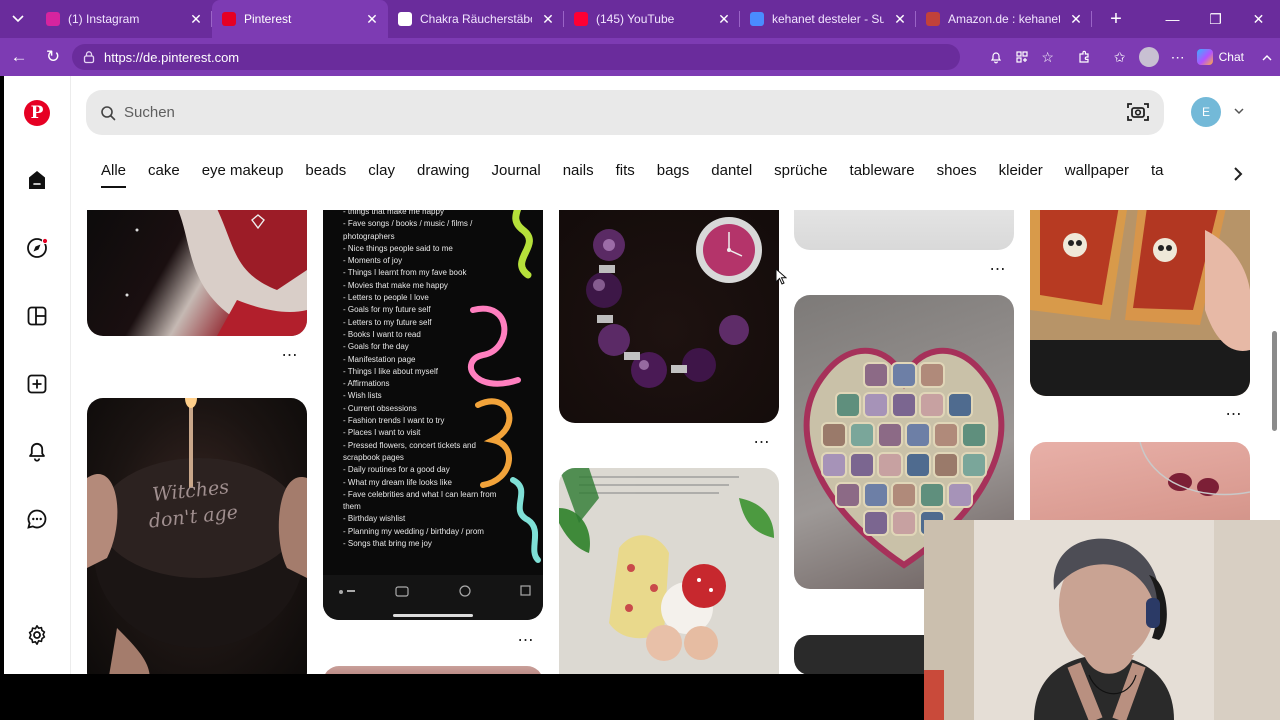 The height and width of the screenshot is (720, 1280). Describe the element at coordinates (1116, 19) in the screenshot. I see `new-tab-button: +` at that location.